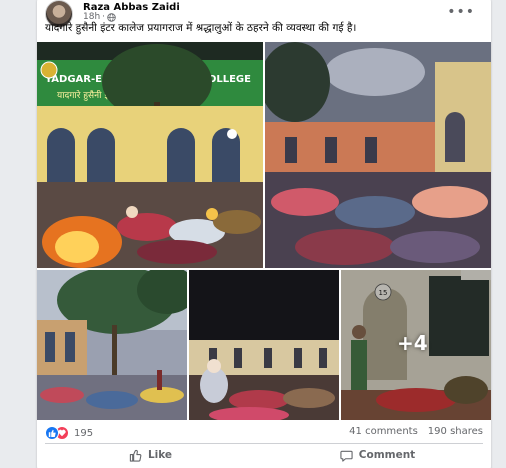 The height and width of the screenshot is (468, 506). I want to click on more-options-icon: •••, so click(461, 12).